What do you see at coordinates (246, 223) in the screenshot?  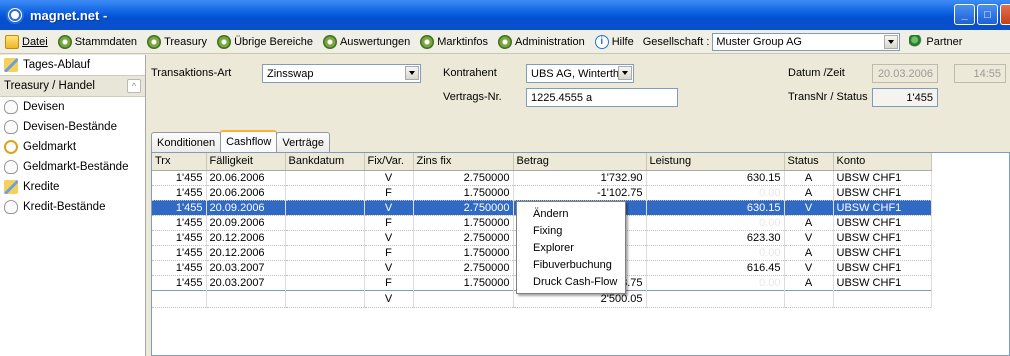 I see `cell-faelligkeit: 20.09.2006` at bounding box center [246, 223].